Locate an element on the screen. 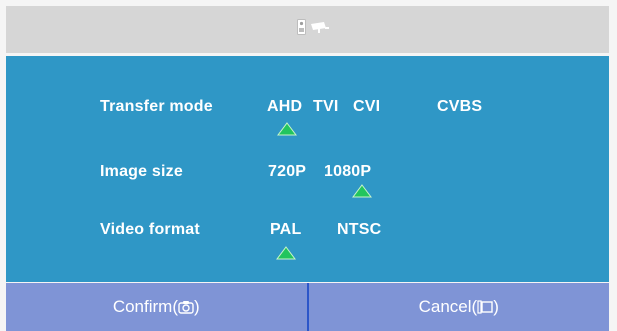  transfer-mode-label: Transfer mode is located at coordinates (156, 106).